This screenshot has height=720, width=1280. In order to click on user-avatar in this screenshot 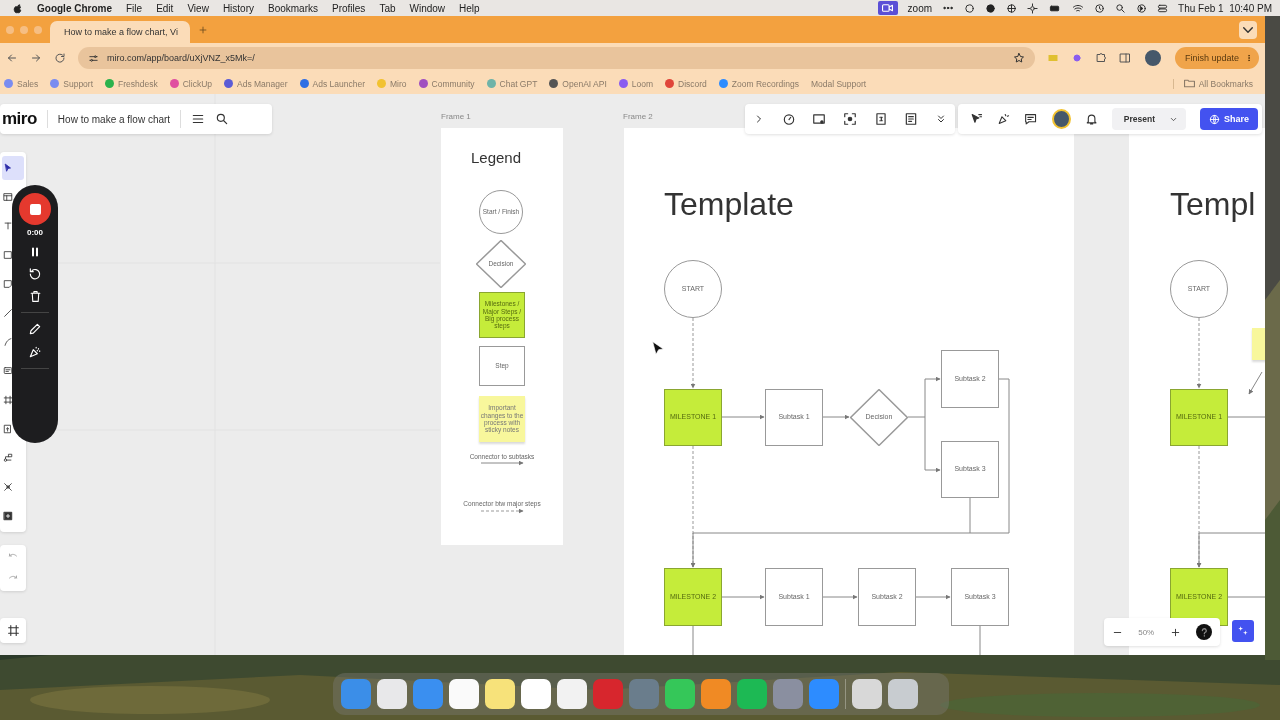, I will do `click(1061, 119)`.